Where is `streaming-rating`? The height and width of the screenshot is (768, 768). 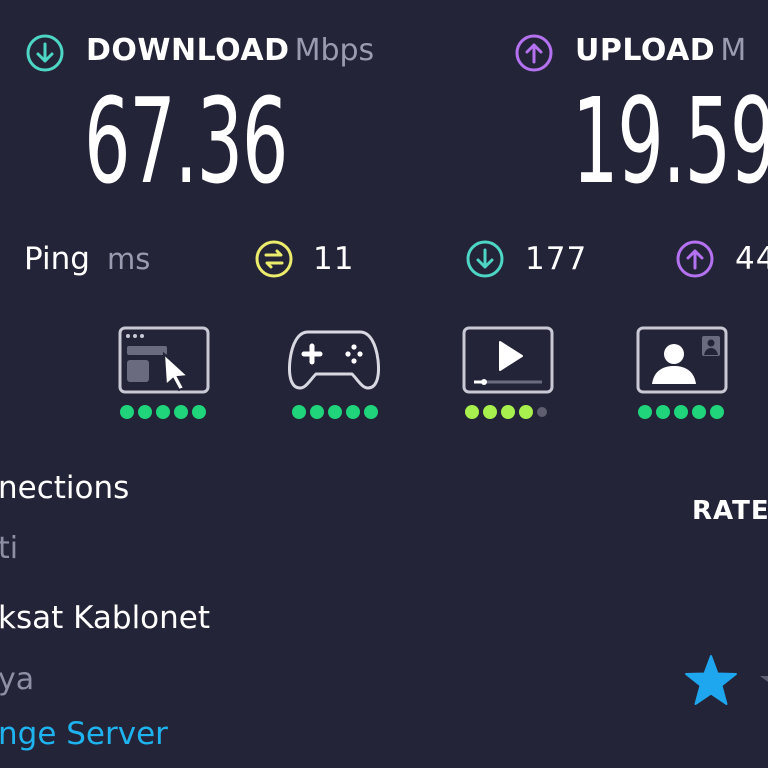
streaming-rating is located at coordinates (506, 412).